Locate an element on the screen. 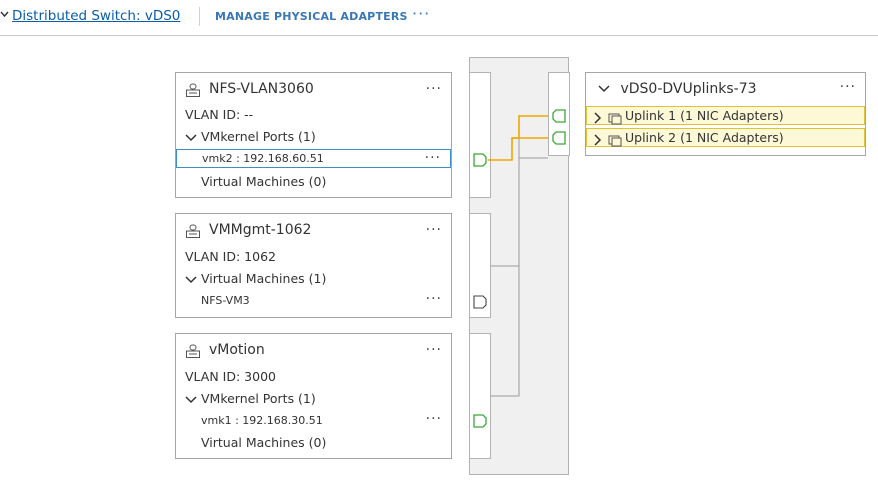  section-toggle: Virtual Machines (1) is located at coordinates (255, 278).